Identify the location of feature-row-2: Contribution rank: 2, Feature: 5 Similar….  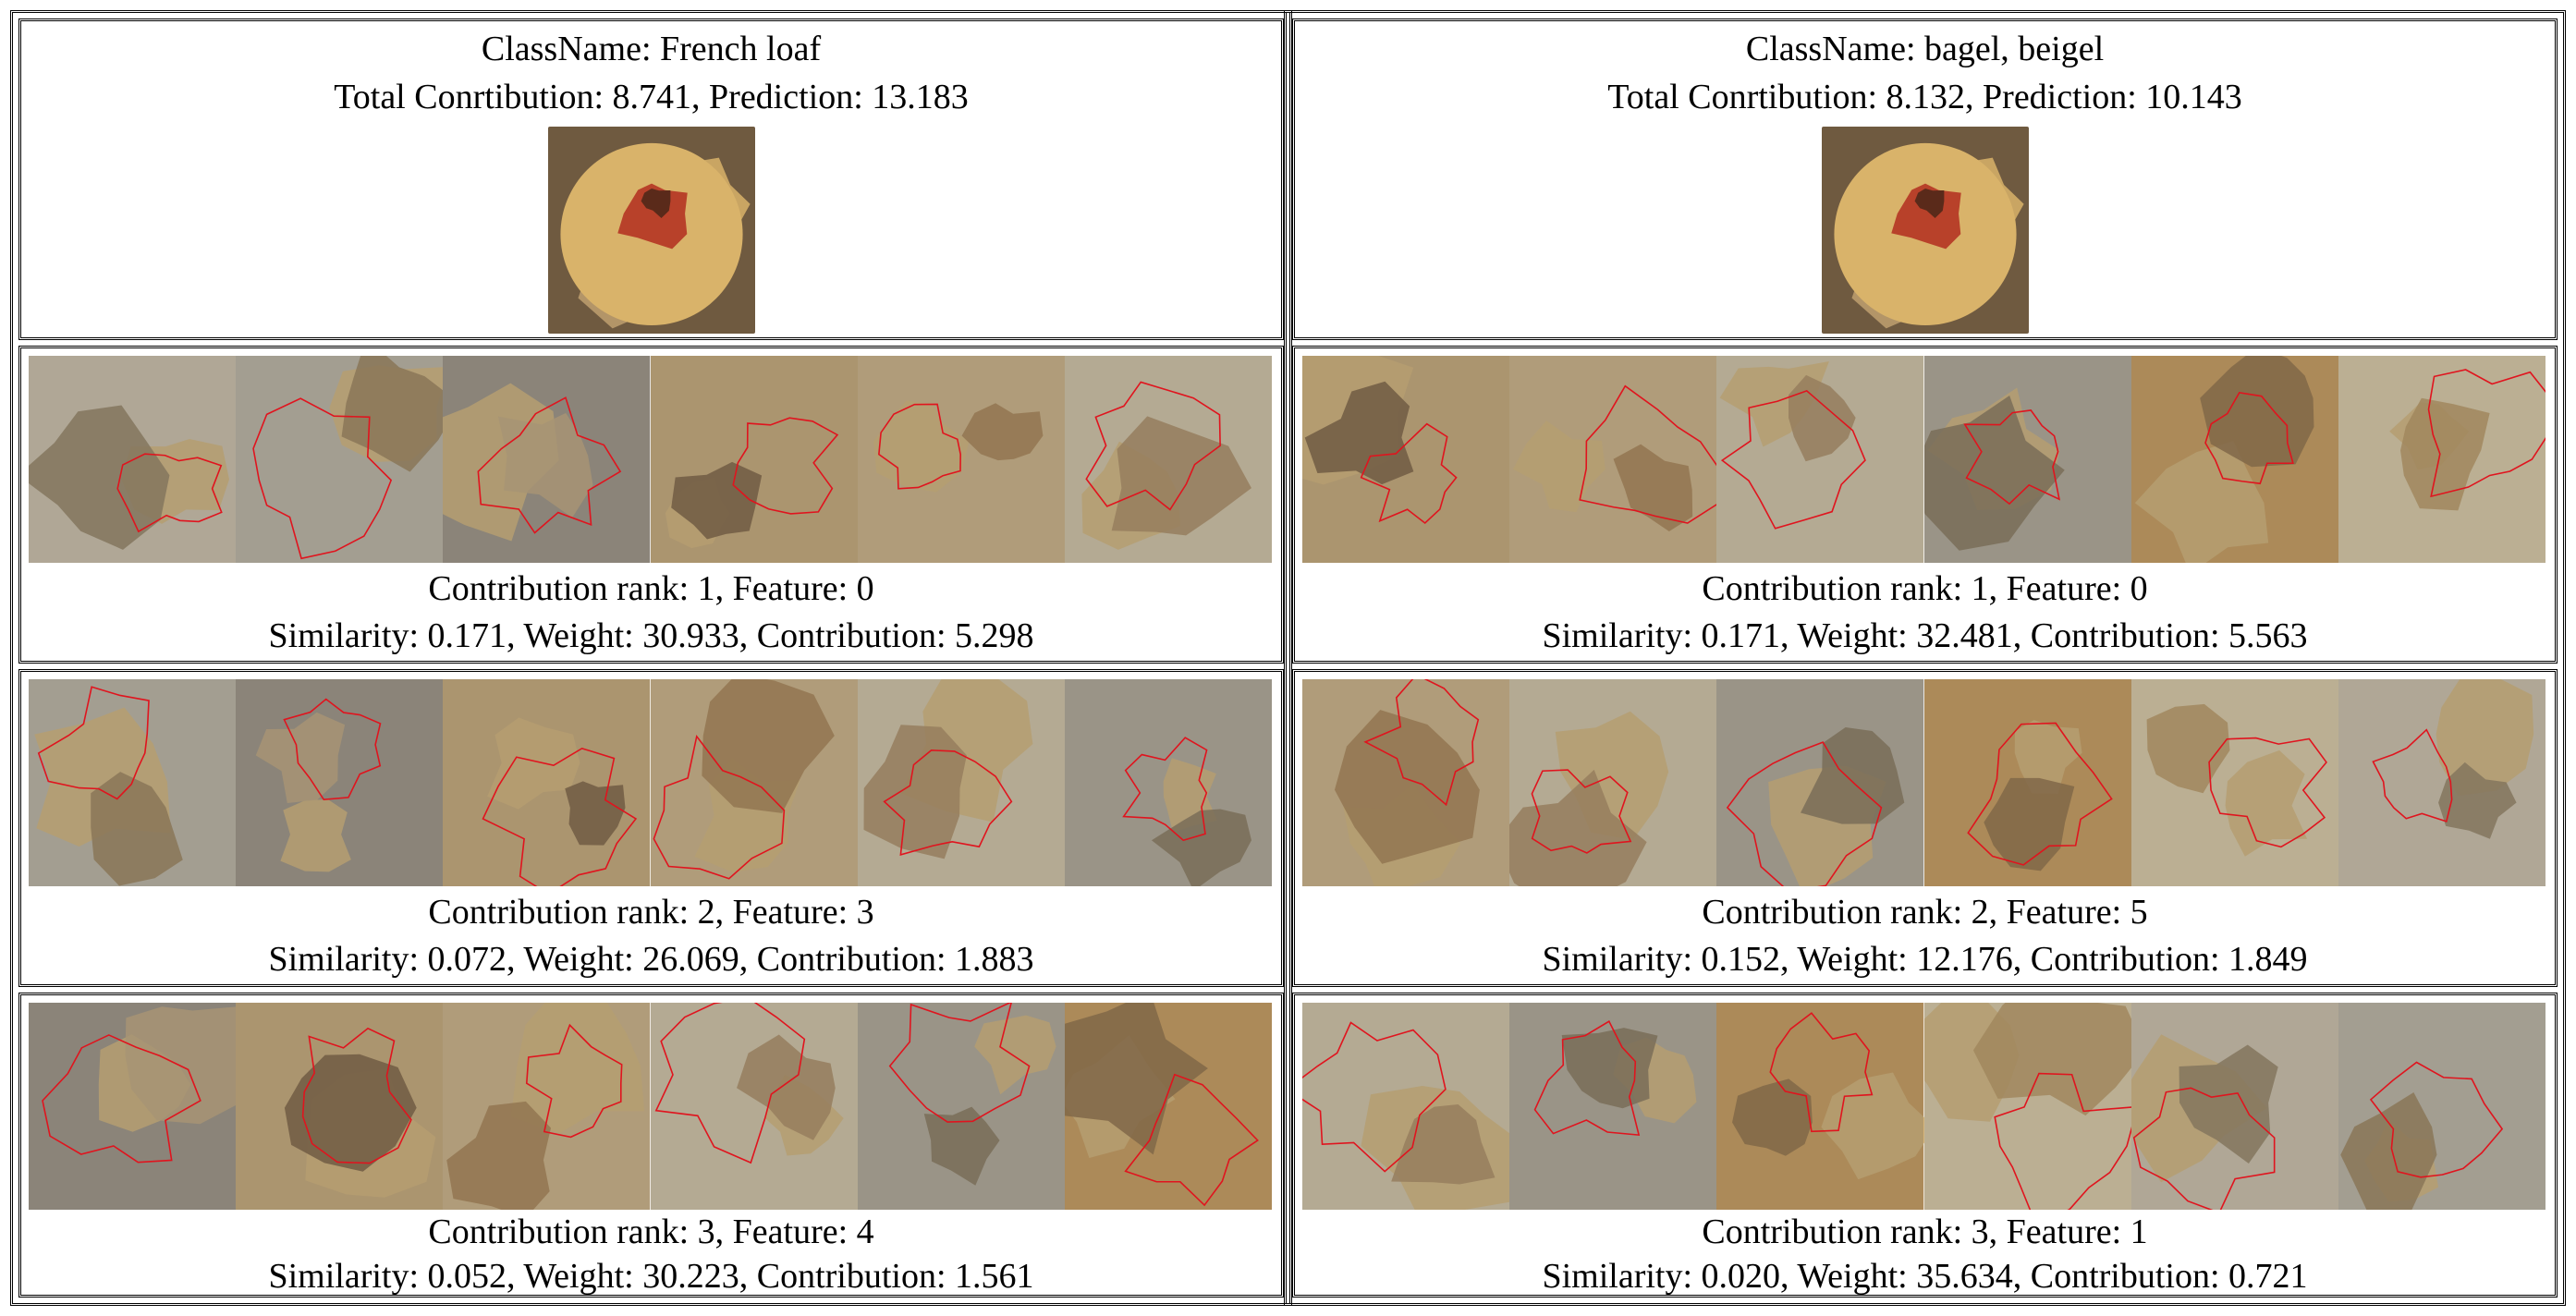
(1925, 828).